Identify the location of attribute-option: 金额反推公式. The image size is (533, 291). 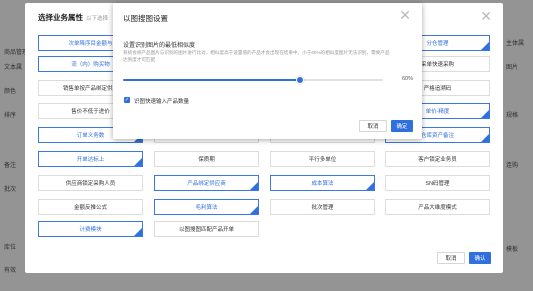
(90, 207).